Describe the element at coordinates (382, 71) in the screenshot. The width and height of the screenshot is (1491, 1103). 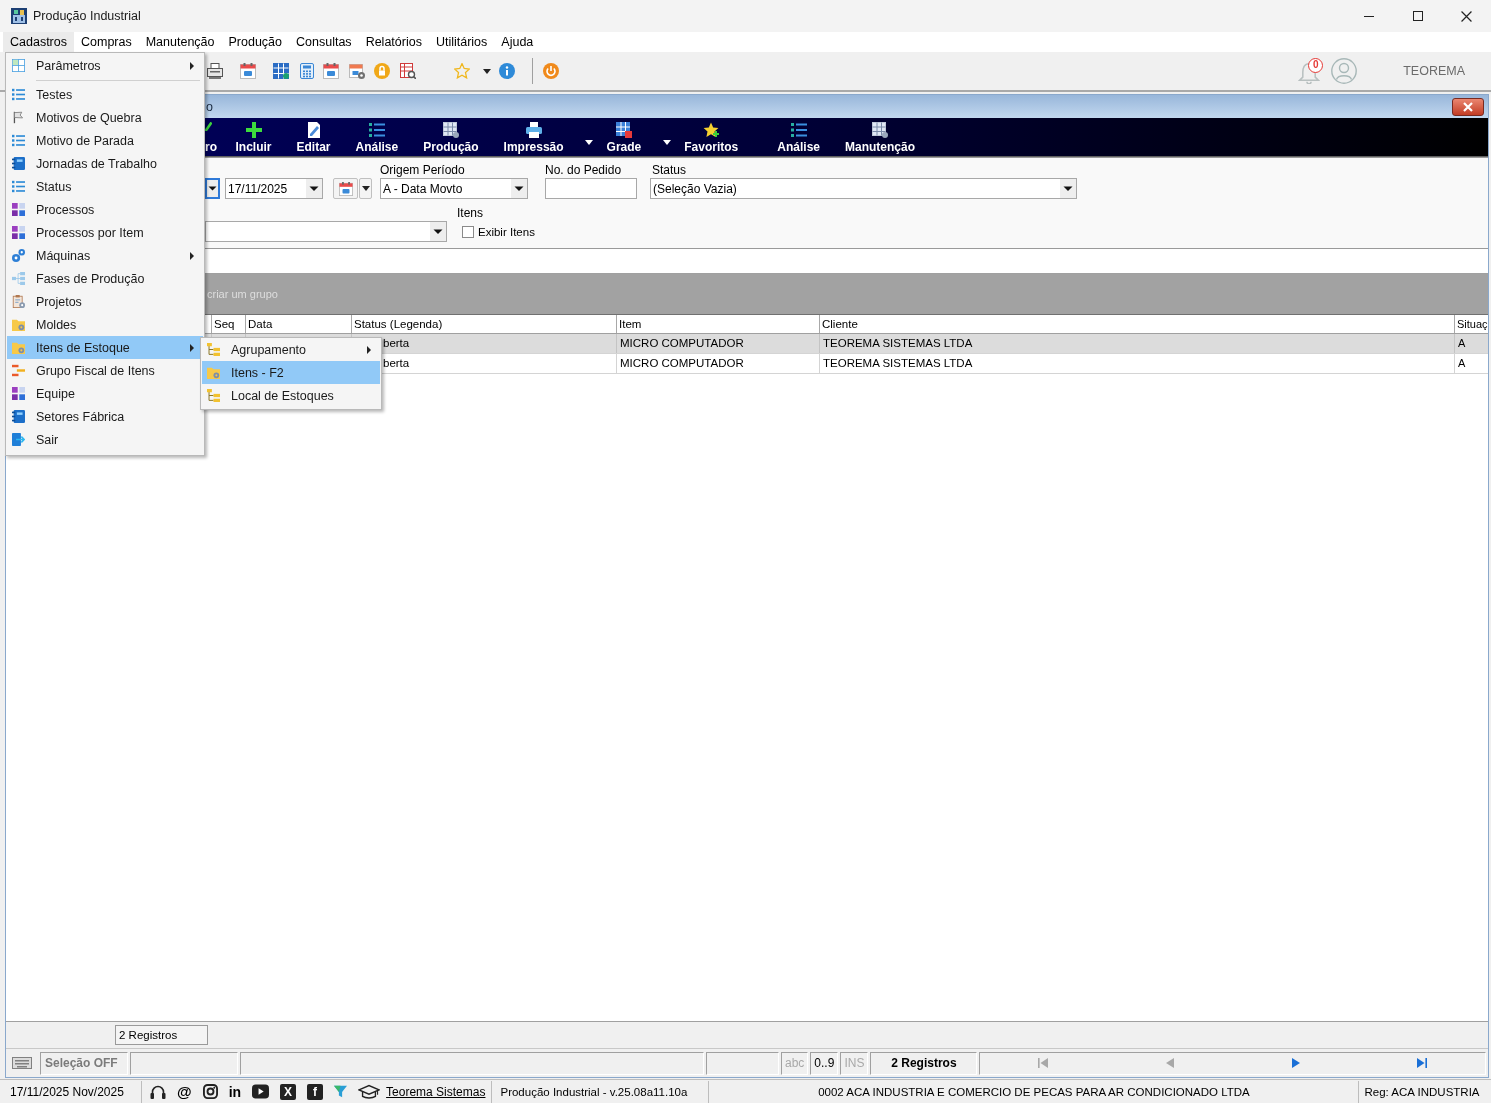
I see `lock-icon` at that location.